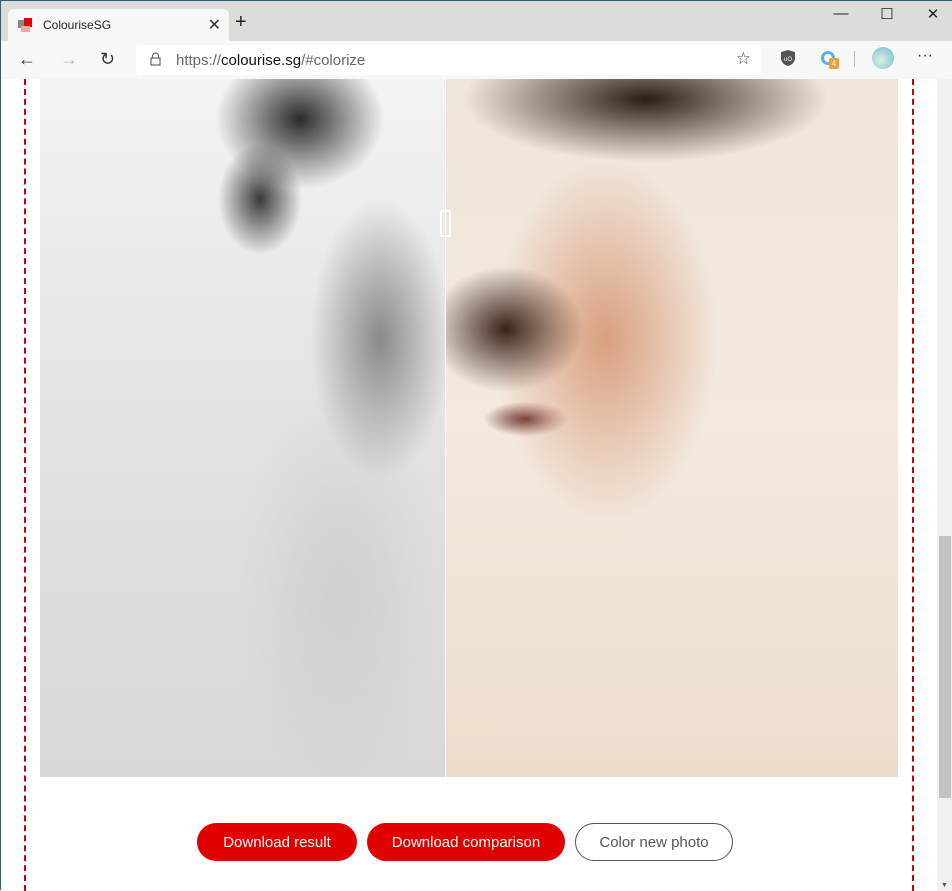 This screenshot has height=891, width=952. I want to click on scroll-down-icon: ▼, so click(944, 885).